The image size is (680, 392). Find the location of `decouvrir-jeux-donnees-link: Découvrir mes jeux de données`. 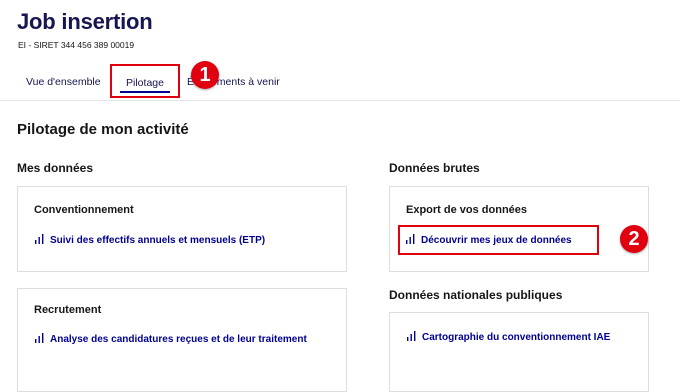

decouvrir-jeux-donnees-link: Découvrir mes jeux de données is located at coordinates (488, 240).